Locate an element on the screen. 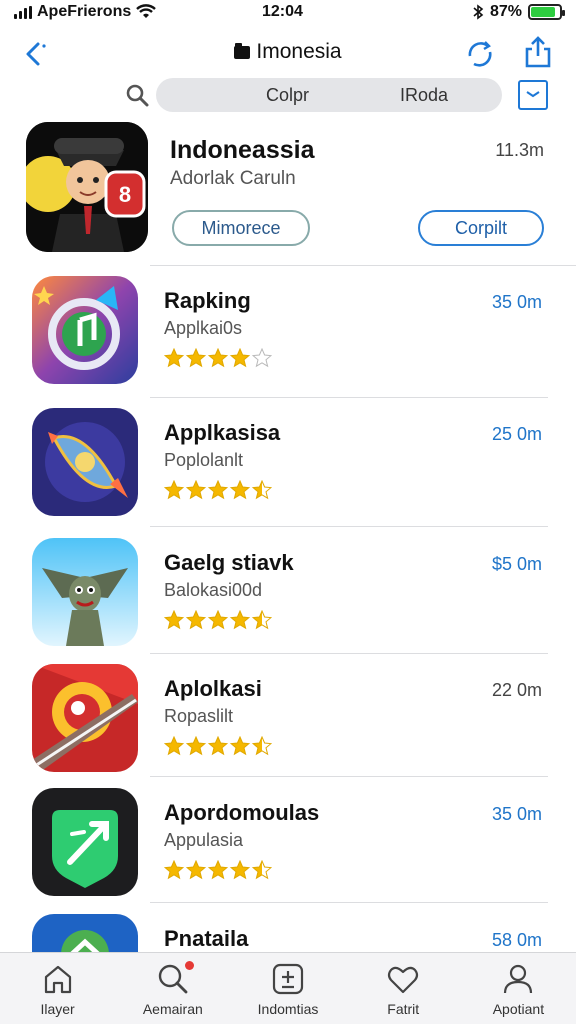 The height and width of the screenshot is (1024, 576). list-item: Applkasisa Poplolanlt 25 0m is located at coordinates (288, 472).